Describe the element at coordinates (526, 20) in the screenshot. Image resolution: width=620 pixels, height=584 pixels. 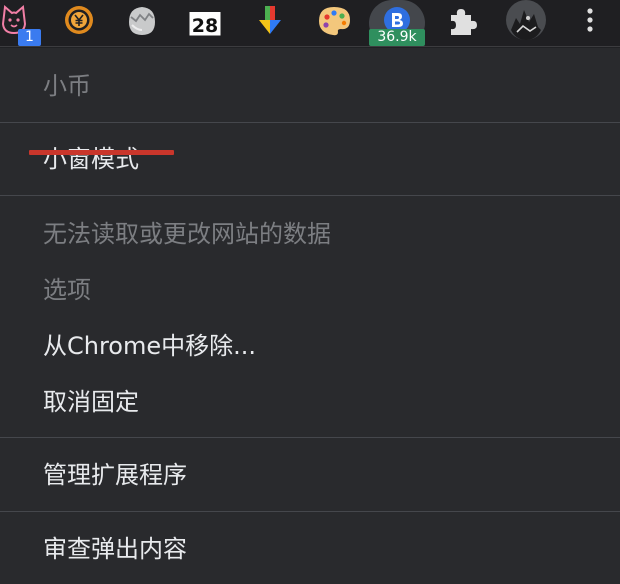
I see `profile-avatar-icon` at that location.